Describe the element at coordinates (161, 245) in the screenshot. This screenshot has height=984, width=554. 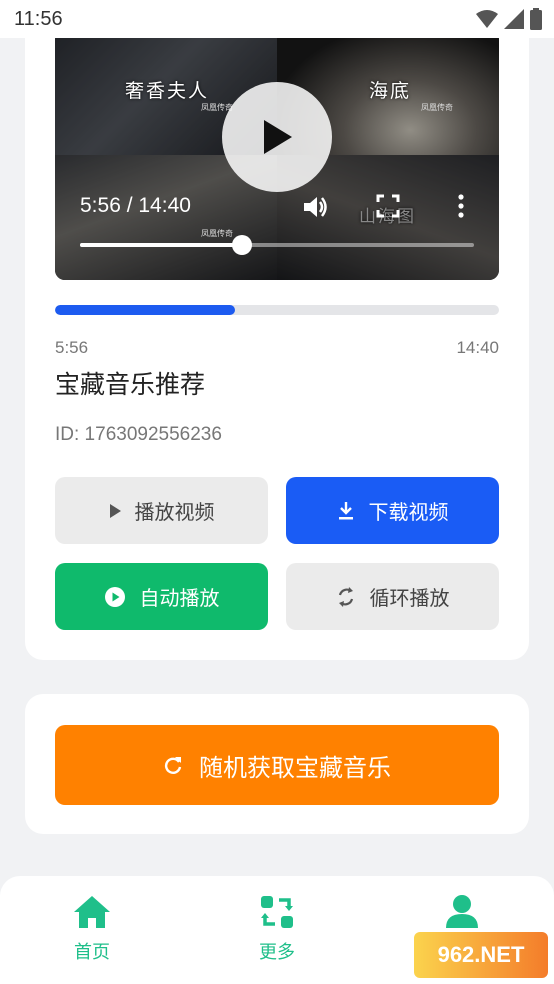
I see `seek-bar-fill` at that location.